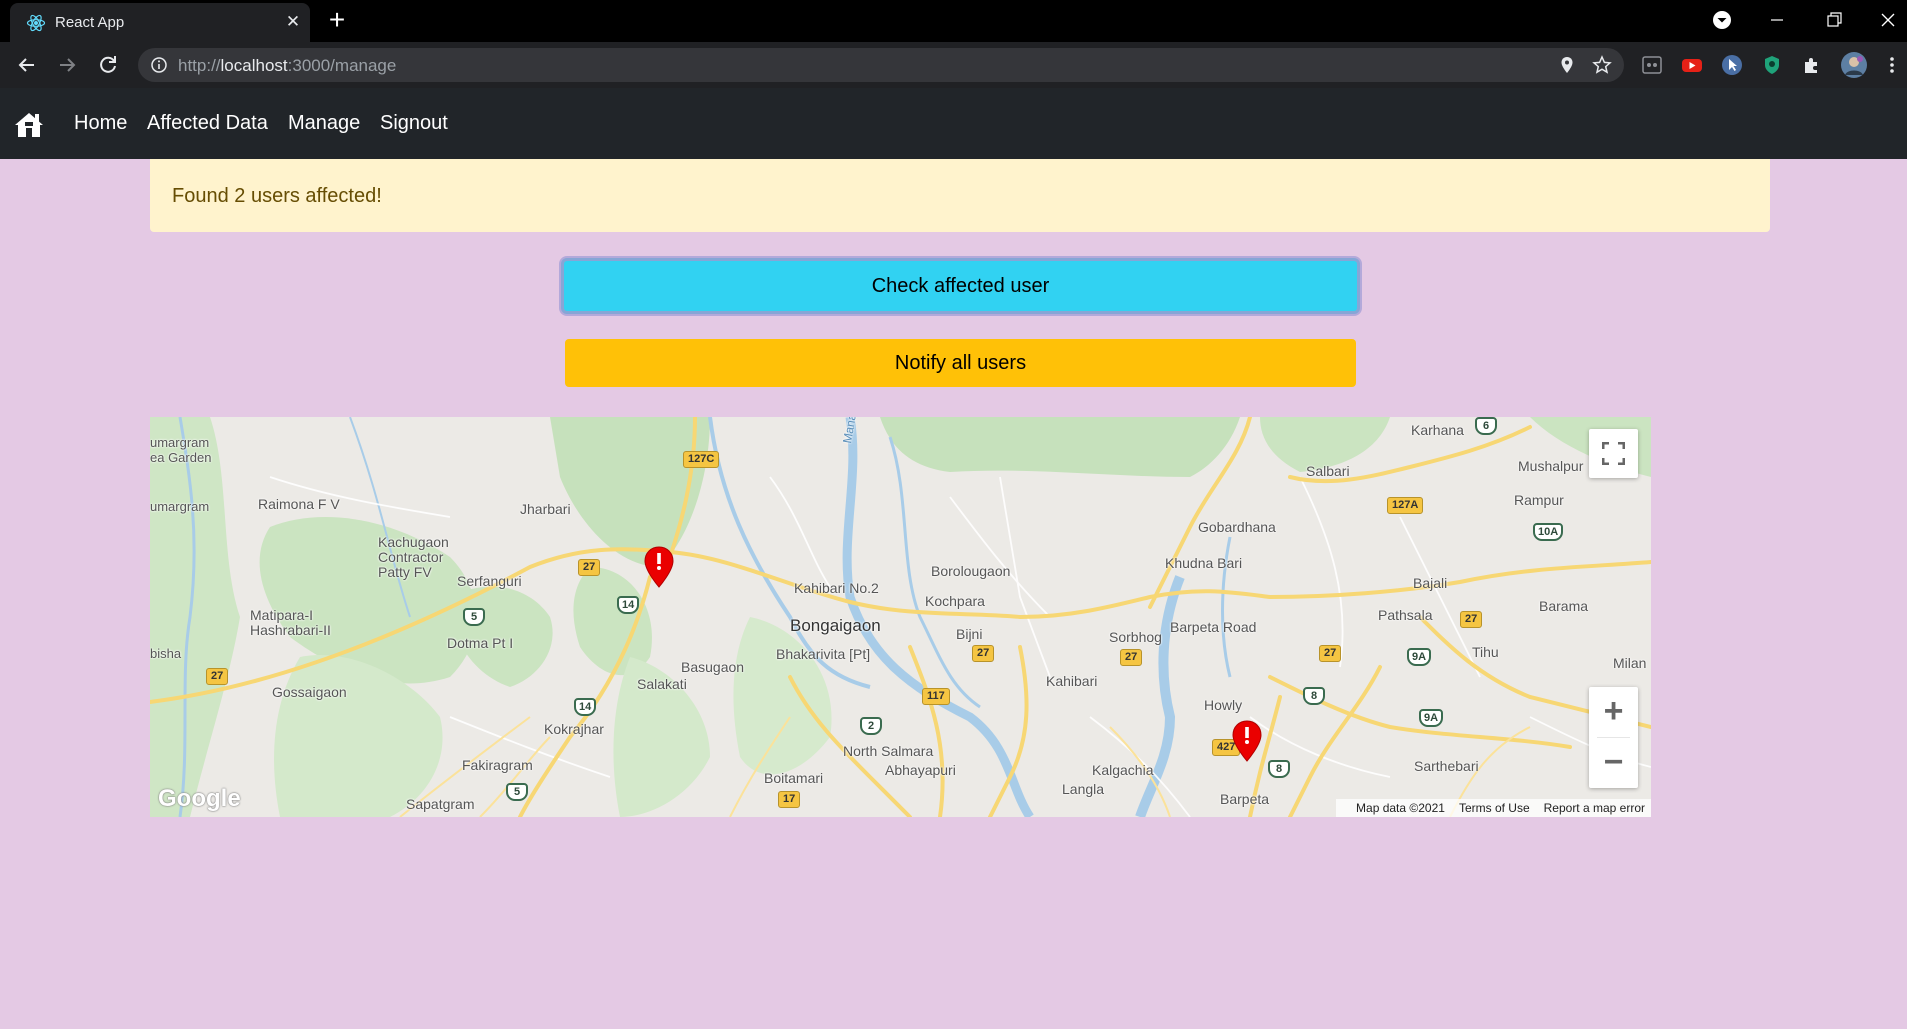 The height and width of the screenshot is (1029, 1907). Describe the element at coordinates (1888, 20) in the screenshot. I see `close-window-icon` at that location.